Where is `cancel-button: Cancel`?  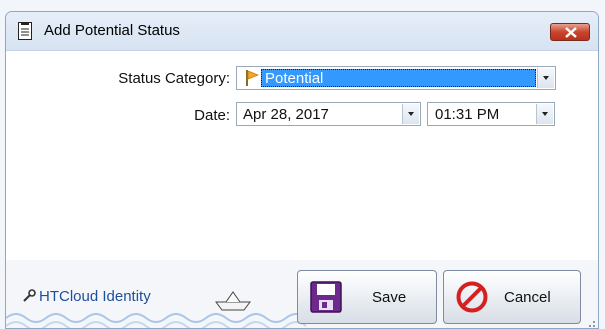 cancel-button: Cancel is located at coordinates (512, 297).